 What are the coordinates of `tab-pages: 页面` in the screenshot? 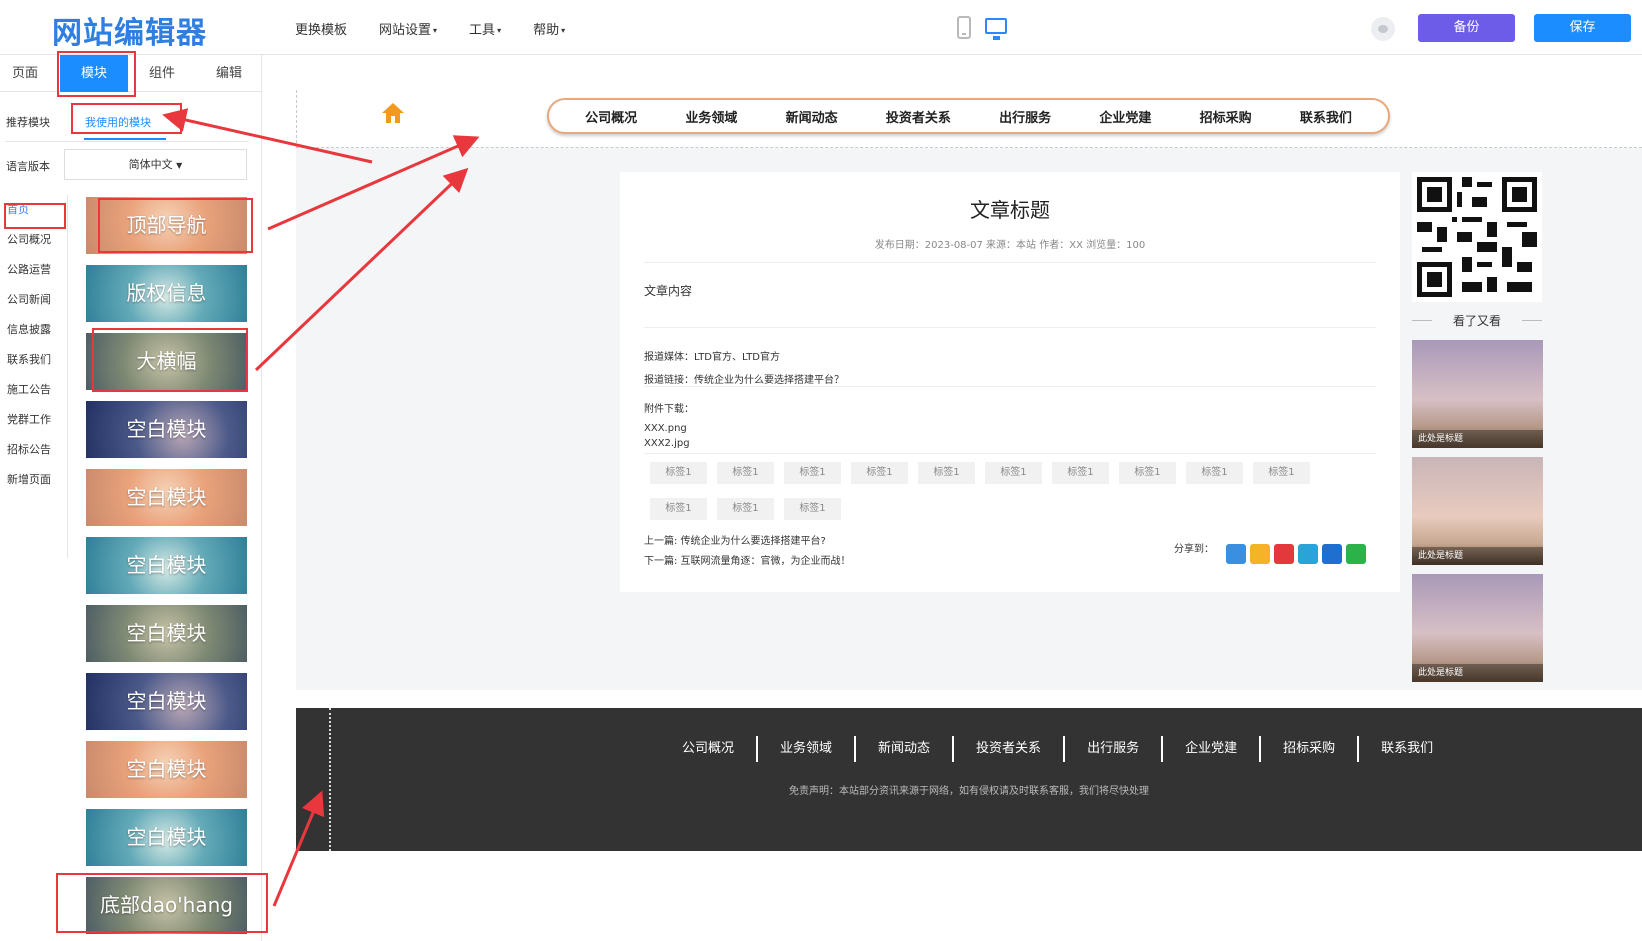 It's located at (25, 73).